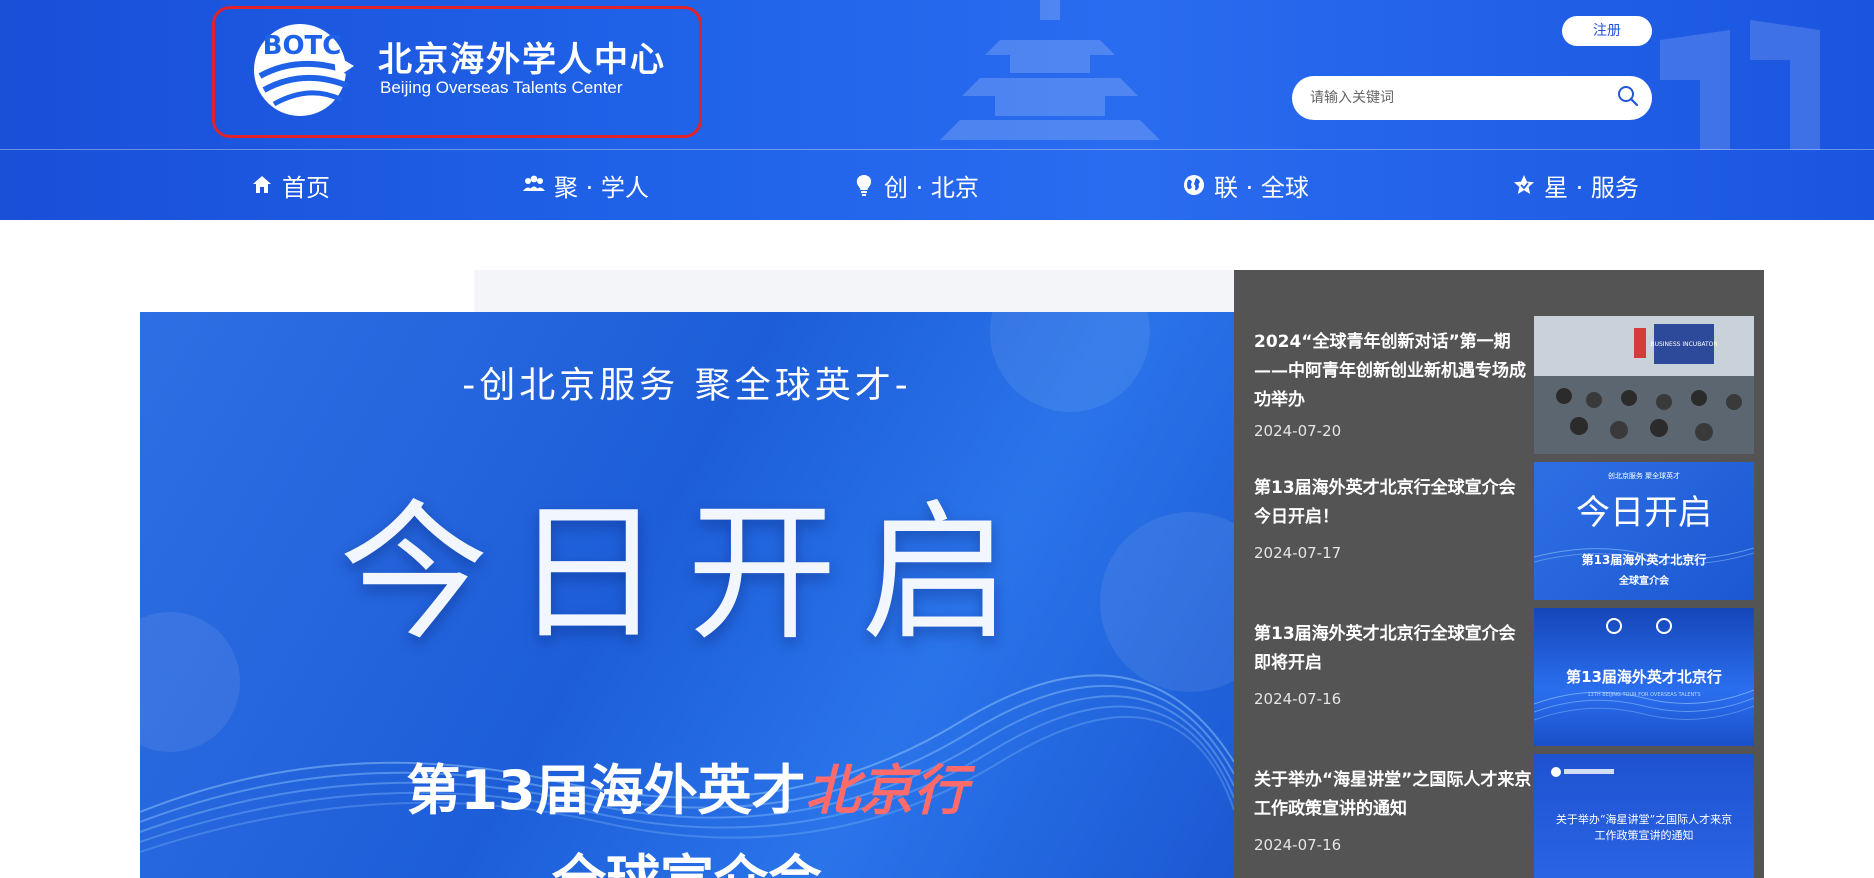 This screenshot has height=878, width=1874. I want to click on search-box, so click(1472, 98).